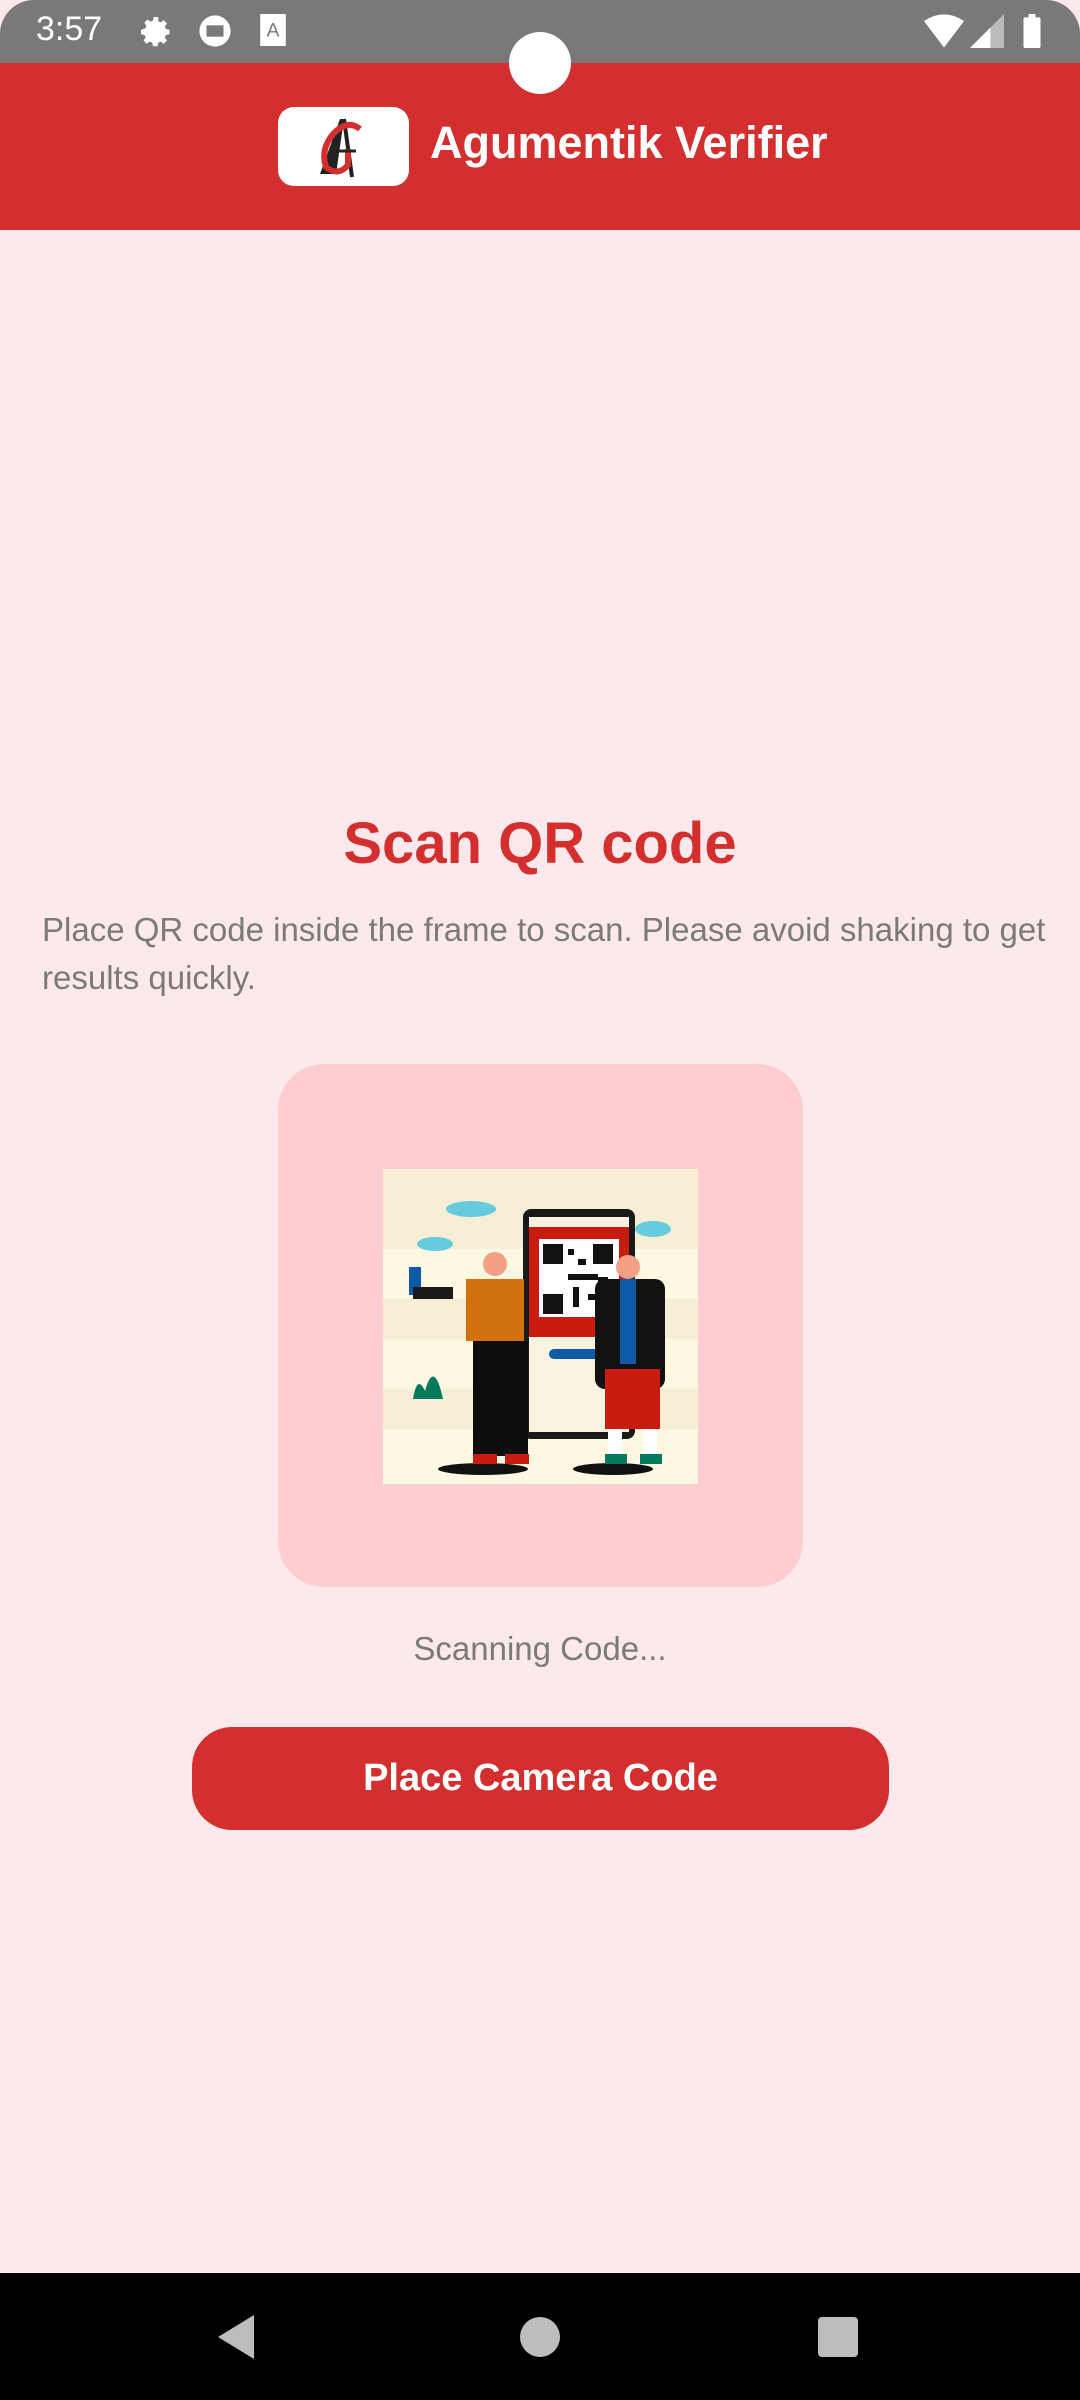 This screenshot has height=2400, width=1080. I want to click on page-title: Scan QR code, so click(540, 843).